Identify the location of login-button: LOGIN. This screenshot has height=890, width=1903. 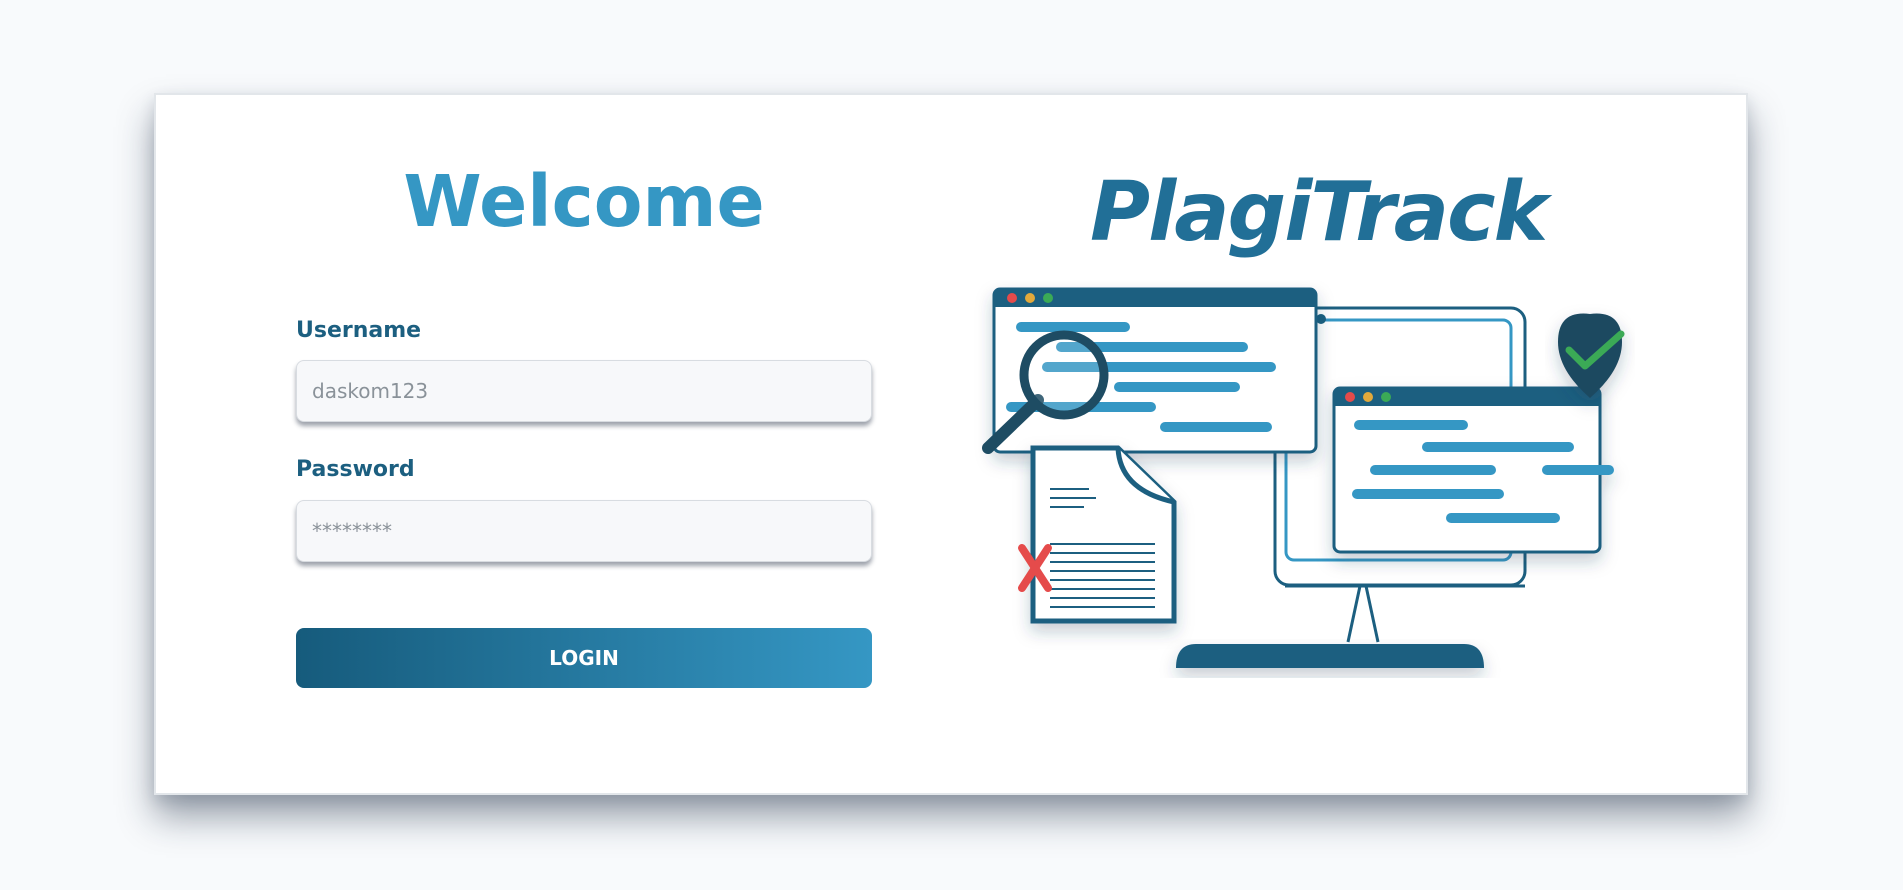
(584, 658).